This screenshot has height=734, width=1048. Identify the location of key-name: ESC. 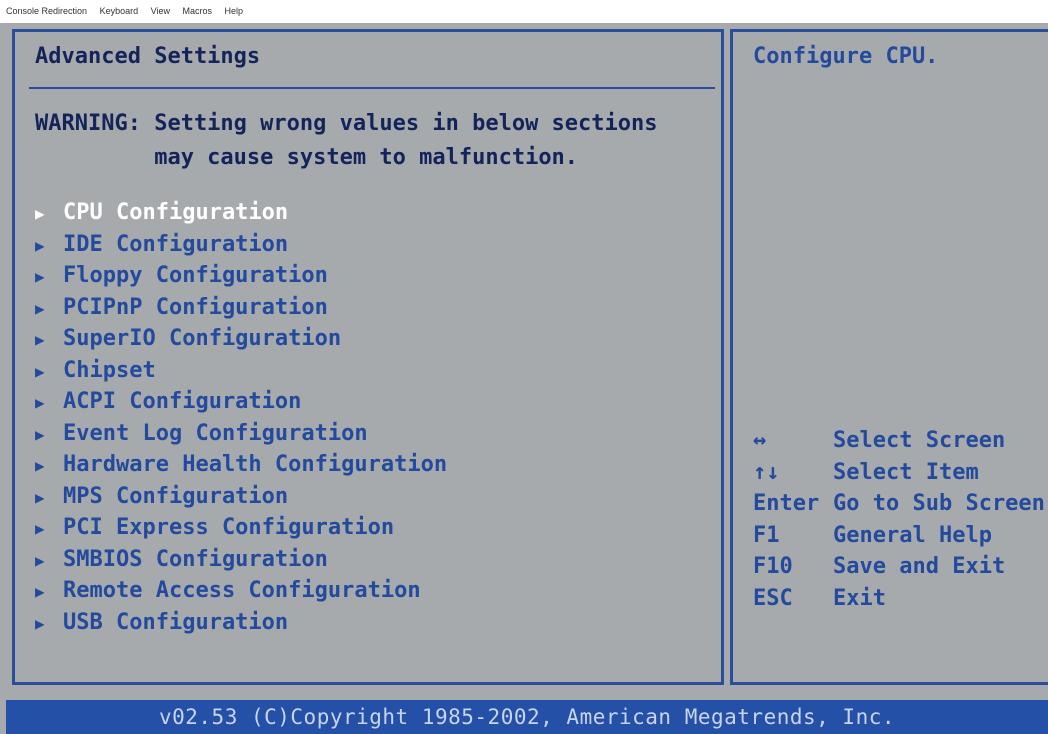
(773, 598).